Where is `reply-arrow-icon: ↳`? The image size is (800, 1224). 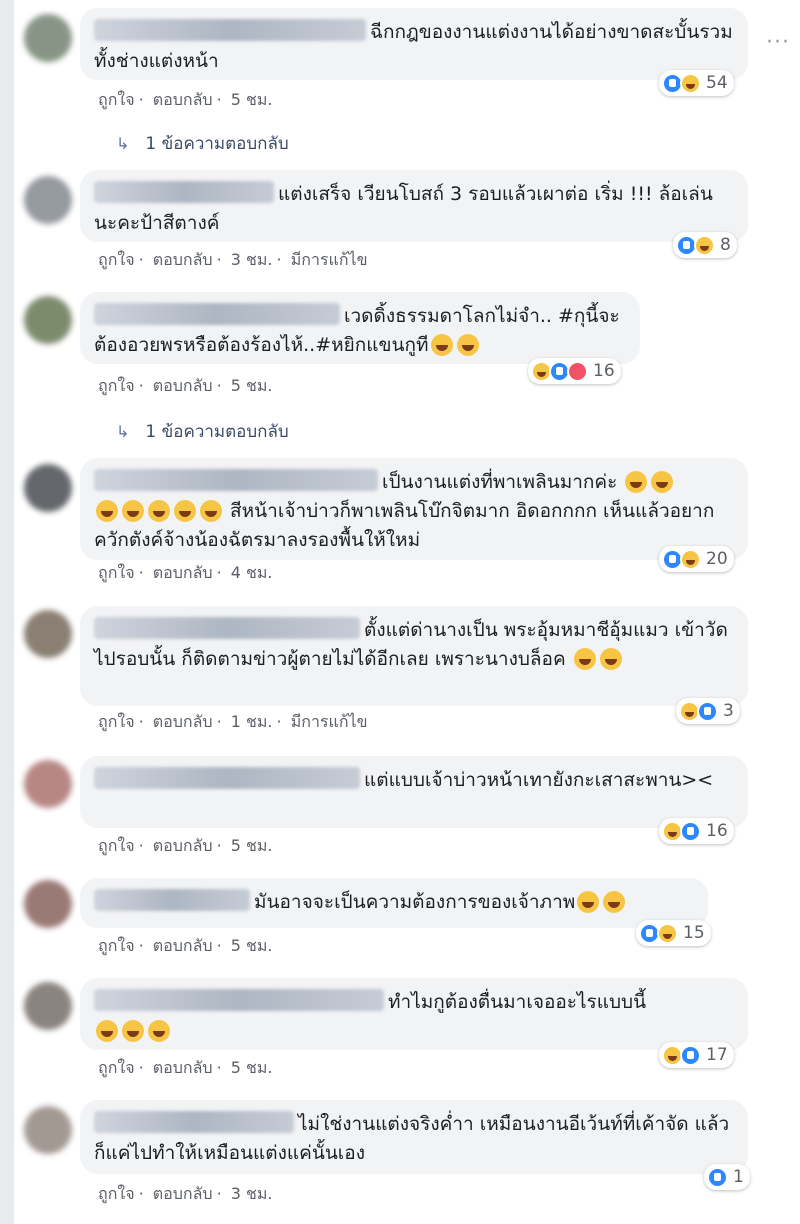 reply-arrow-icon: ↳ is located at coordinates (123, 431).